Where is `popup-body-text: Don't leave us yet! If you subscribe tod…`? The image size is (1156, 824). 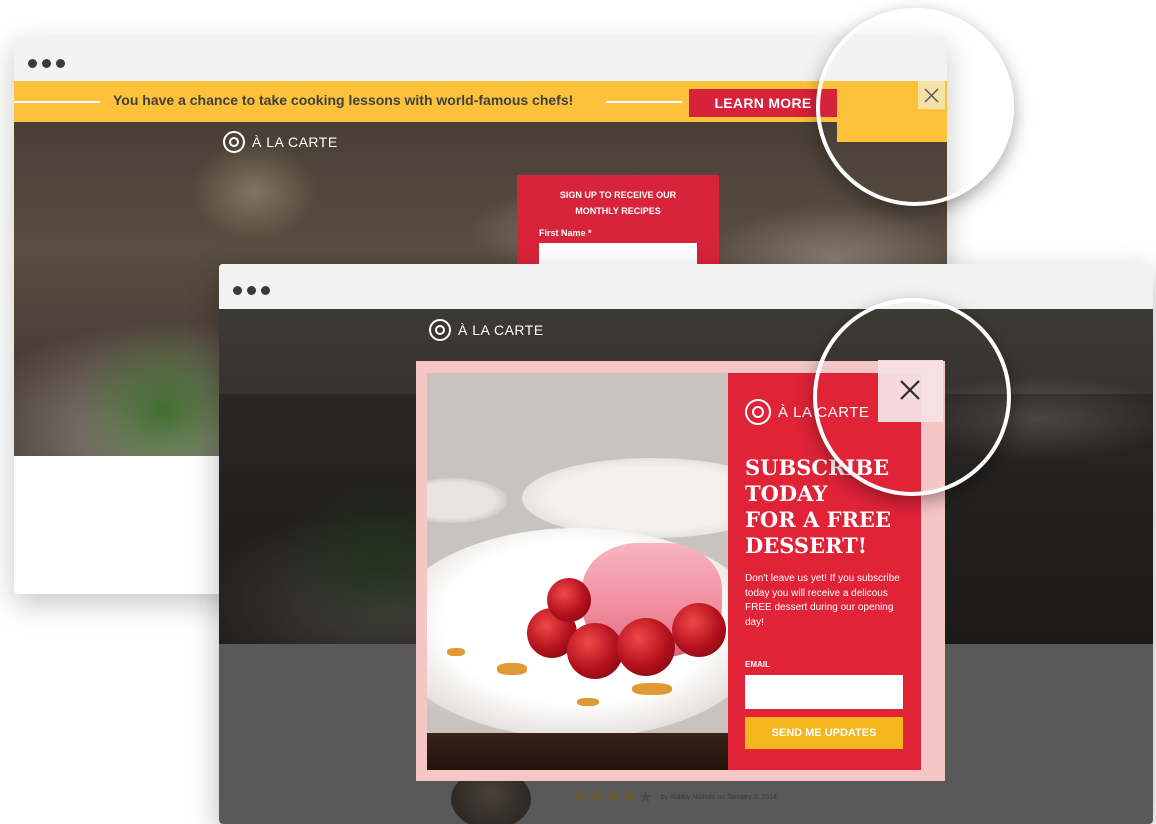
popup-body-text: Don't leave us yet! If you subscribe tod… is located at coordinates (822, 600).